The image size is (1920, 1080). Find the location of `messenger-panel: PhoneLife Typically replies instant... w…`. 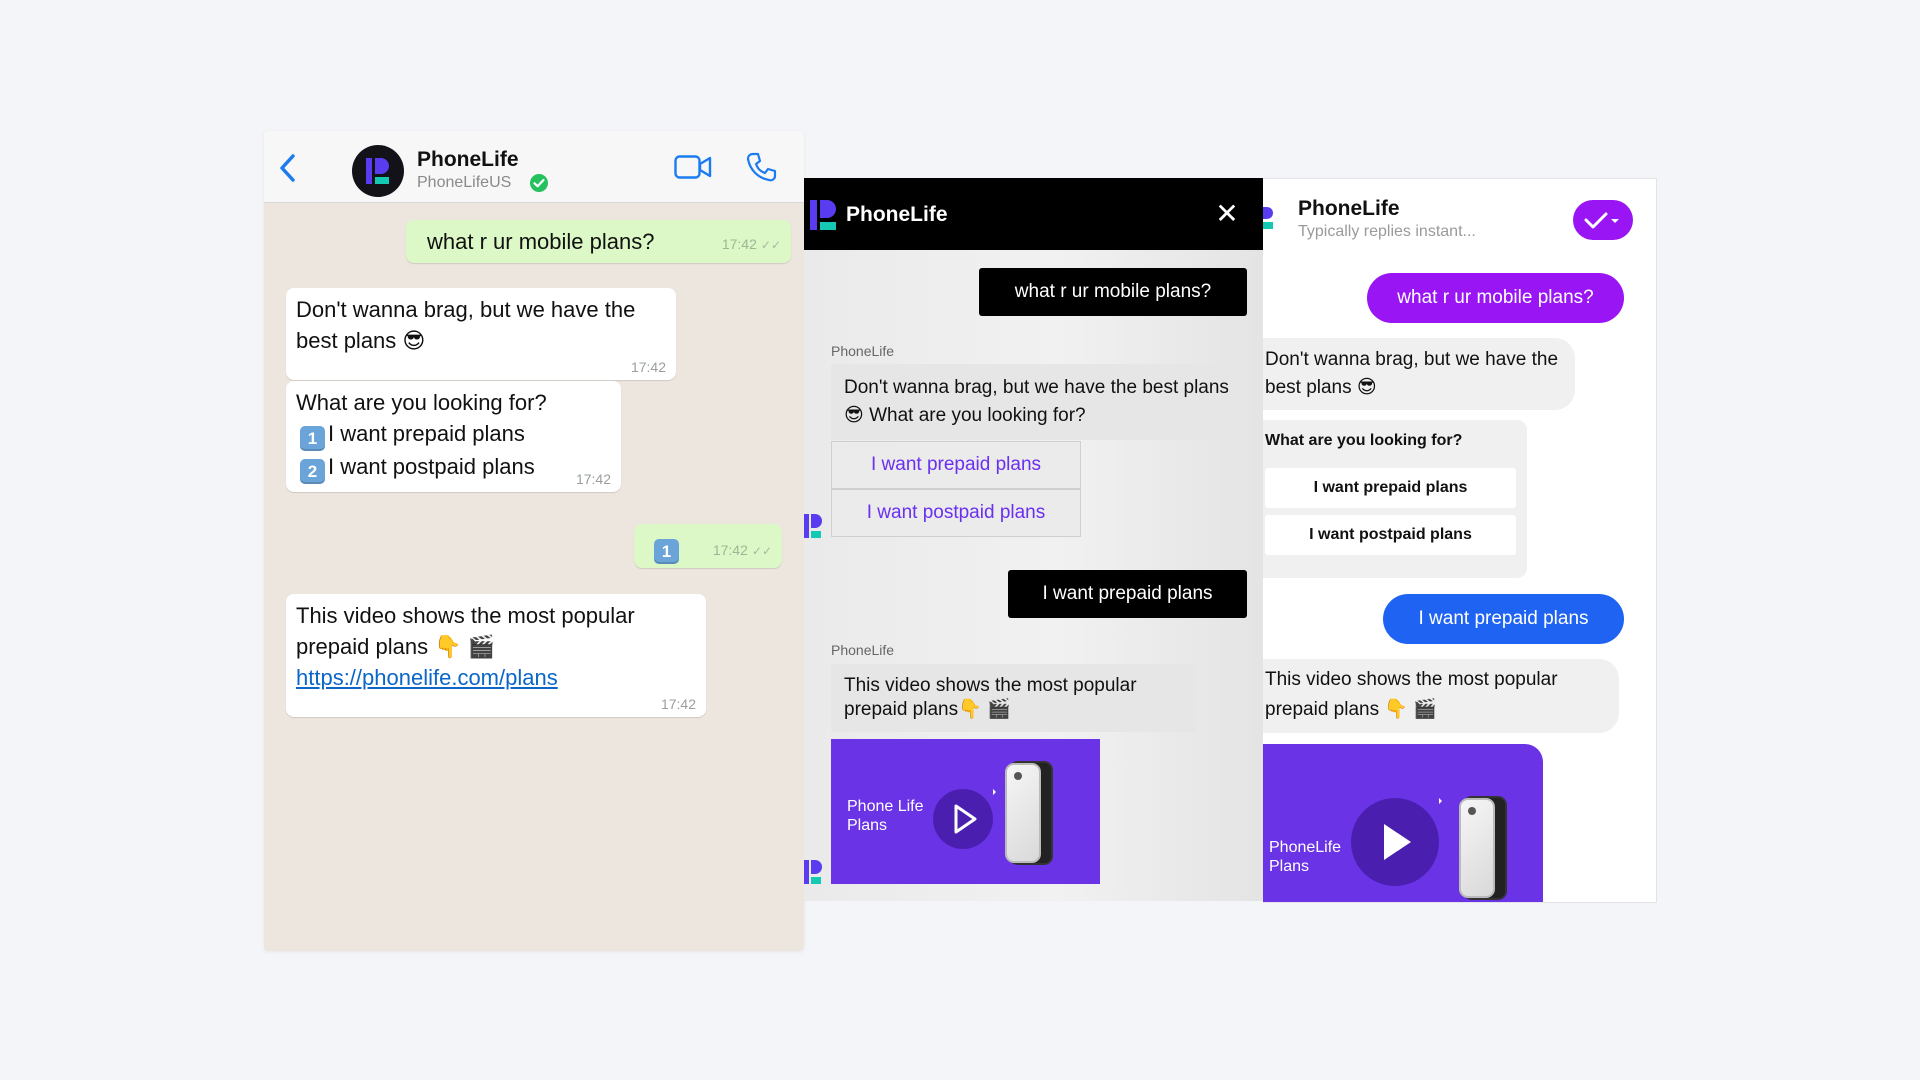

messenger-panel: PhoneLife Typically replies instant... w… is located at coordinates (1460, 540).